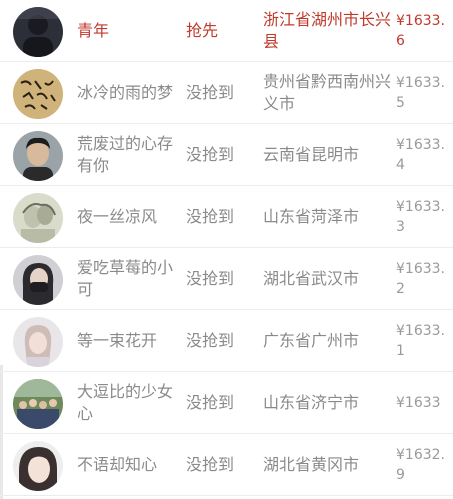 This screenshot has height=499, width=453. I want to click on list-item: 爱吃草莓的小可 没抢到 湖北省武汉市 ¥1633.2, so click(226, 279).